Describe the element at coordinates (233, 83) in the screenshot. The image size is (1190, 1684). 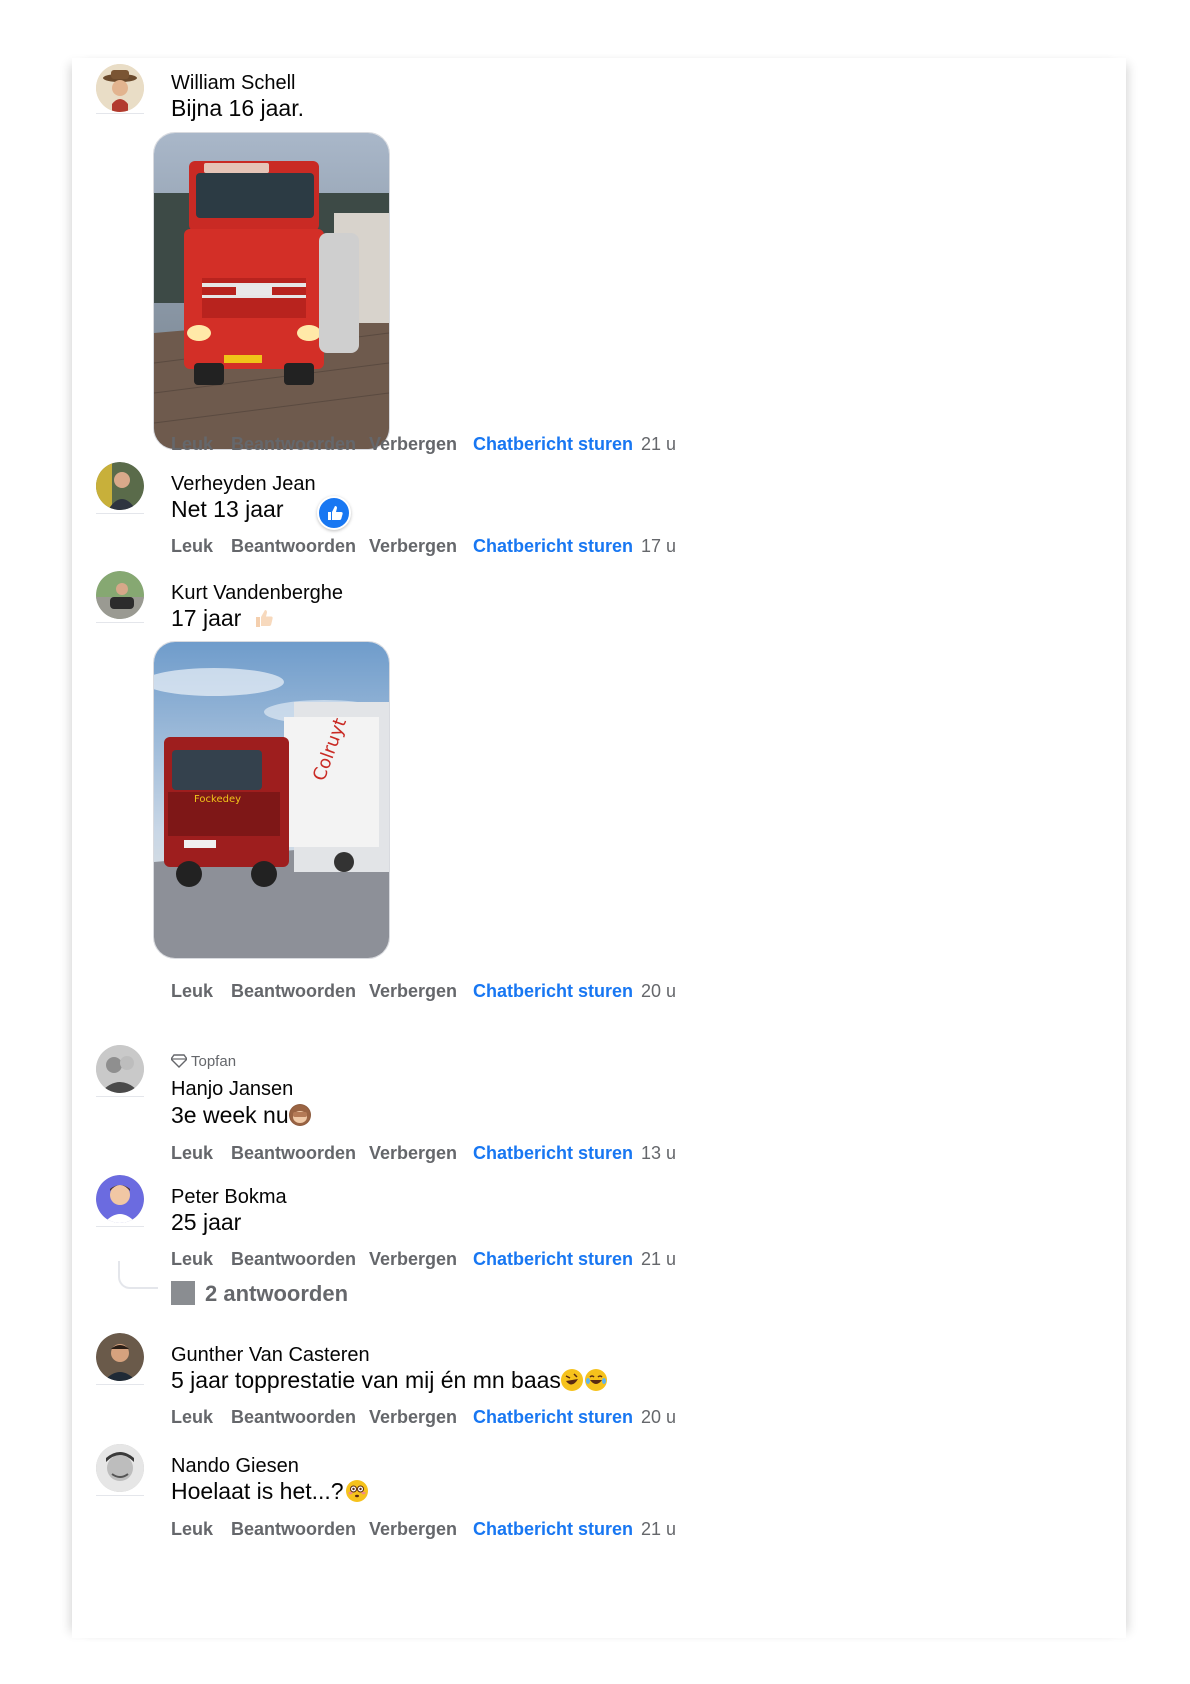
I see `comment-author: William Schell` at that location.